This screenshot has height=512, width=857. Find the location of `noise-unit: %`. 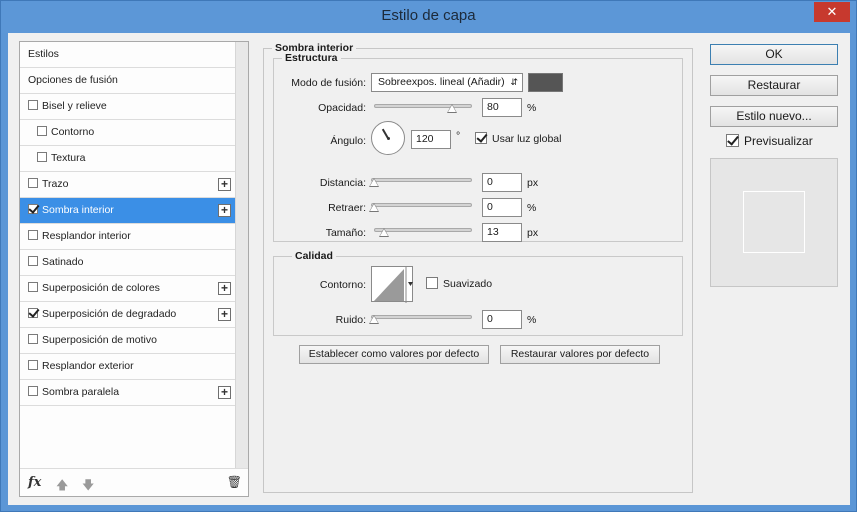

noise-unit: % is located at coordinates (532, 320).